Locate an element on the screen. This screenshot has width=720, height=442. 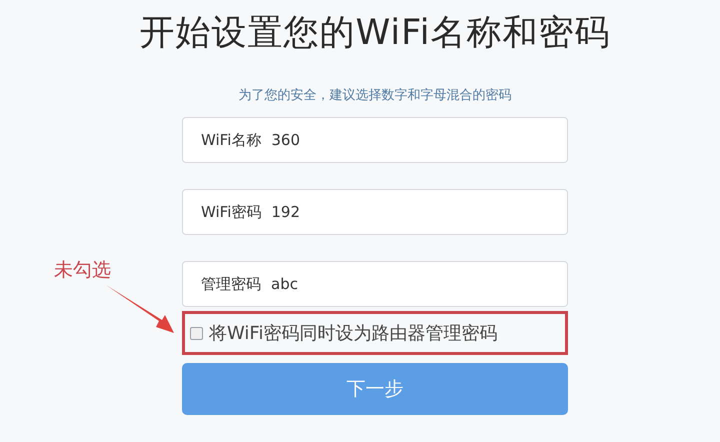
input-field: WiFi密码 192 is located at coordinates (375, 212).